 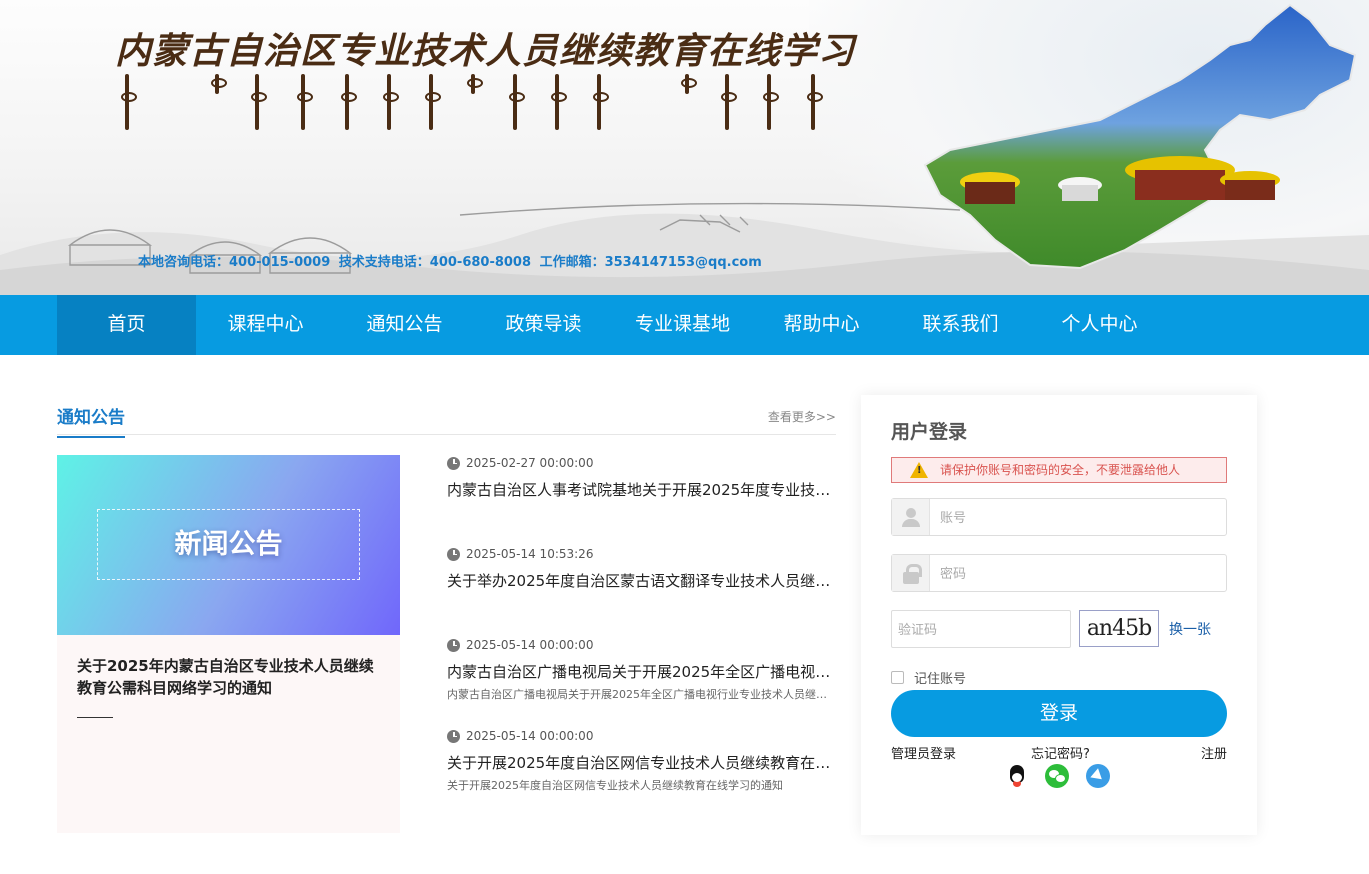 What do you see at coordinates (1057, 776) in the screenshot?
I see `wechat-icon` at bounding box center [1057, 776].